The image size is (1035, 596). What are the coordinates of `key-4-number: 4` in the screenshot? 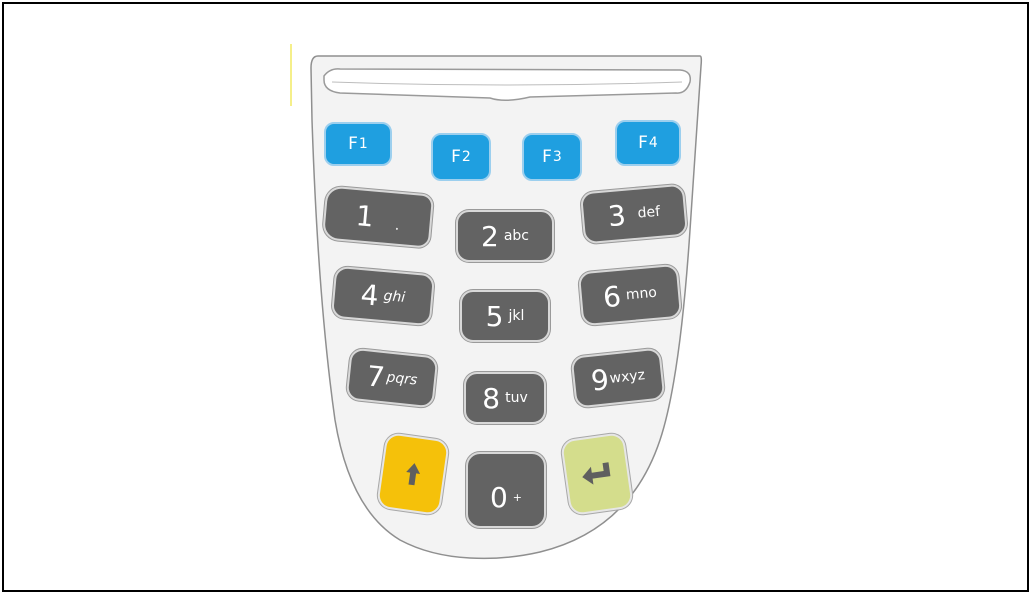 It's located at (370, 295).